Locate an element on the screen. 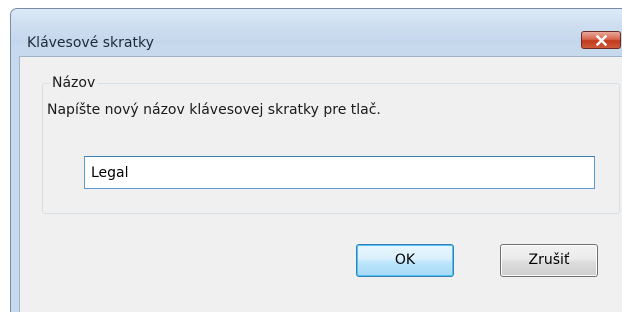 This screenshot has height=312, width=622. window-title: Klávesové skratky is located at coordinates (90, 43).